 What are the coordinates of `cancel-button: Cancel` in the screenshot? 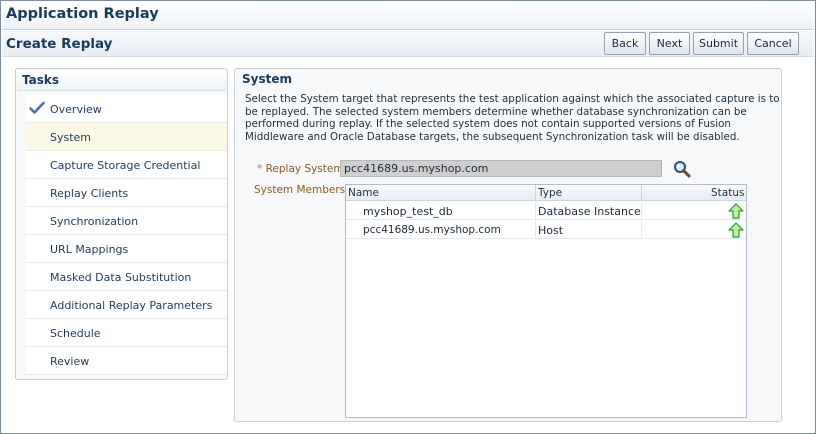 It's located at (773, 43).